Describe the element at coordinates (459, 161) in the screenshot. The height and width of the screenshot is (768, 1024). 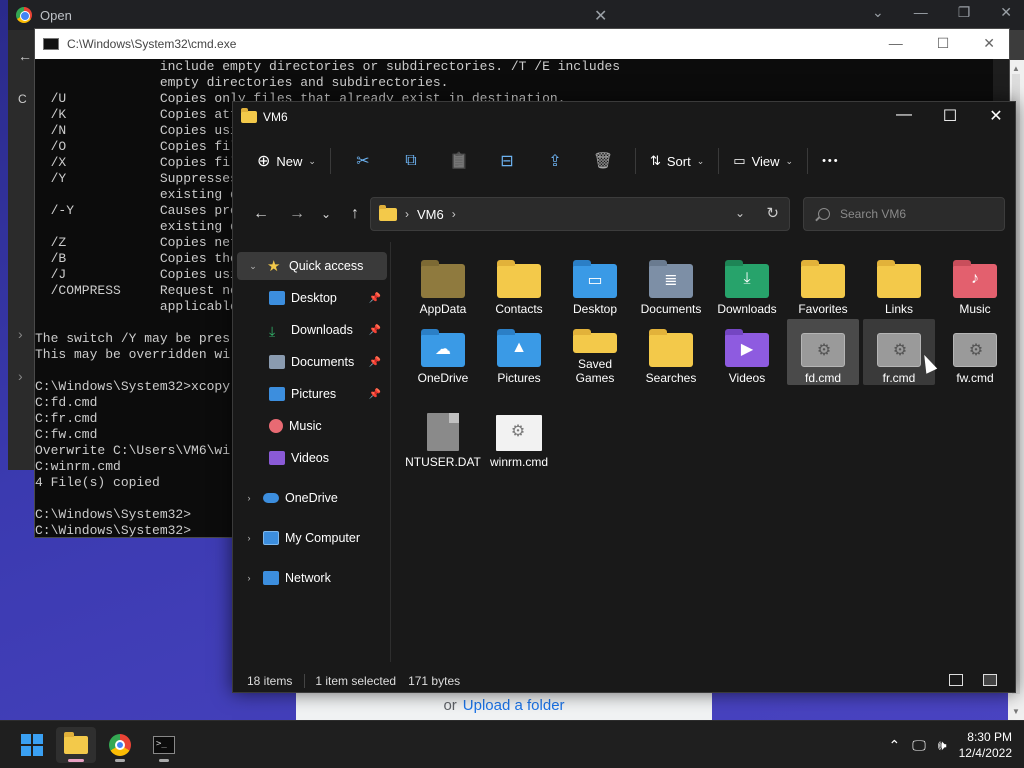
I see `paste-button: 📋` at that location.